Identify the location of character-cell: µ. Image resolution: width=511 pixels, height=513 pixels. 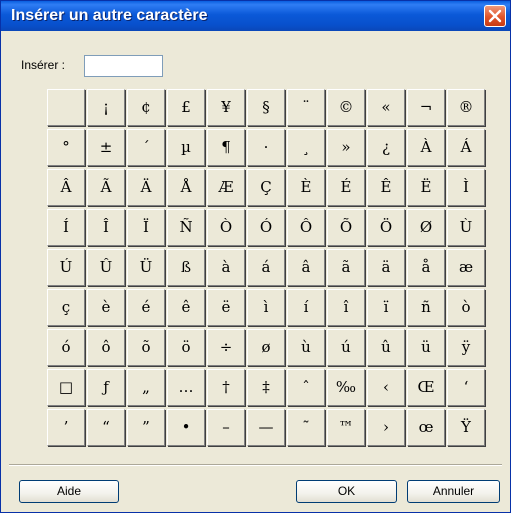
(186, 147).